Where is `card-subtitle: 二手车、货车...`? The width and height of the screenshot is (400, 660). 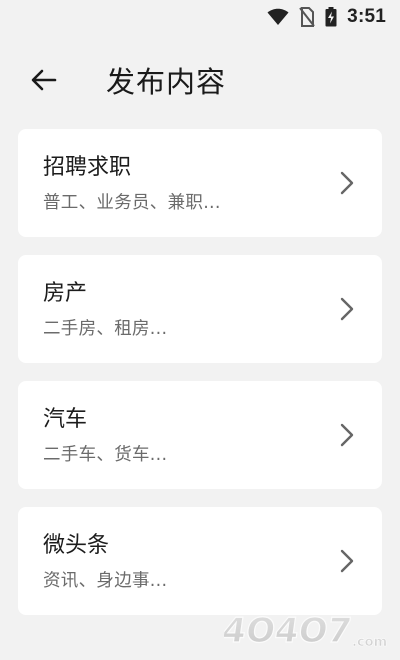 card-subtitle: 二手车、货车... is located at coordinates (105, 455).